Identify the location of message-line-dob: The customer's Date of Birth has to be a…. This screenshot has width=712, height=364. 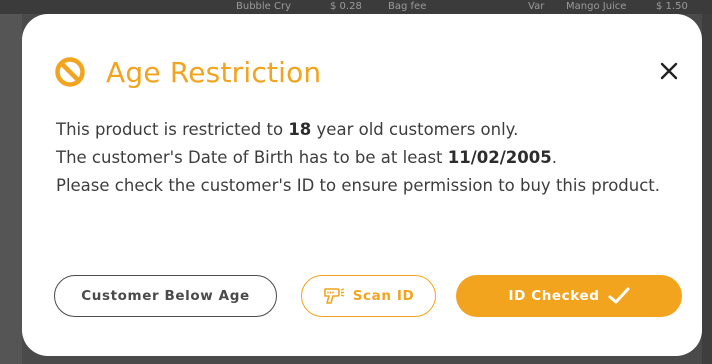
(366, 158).